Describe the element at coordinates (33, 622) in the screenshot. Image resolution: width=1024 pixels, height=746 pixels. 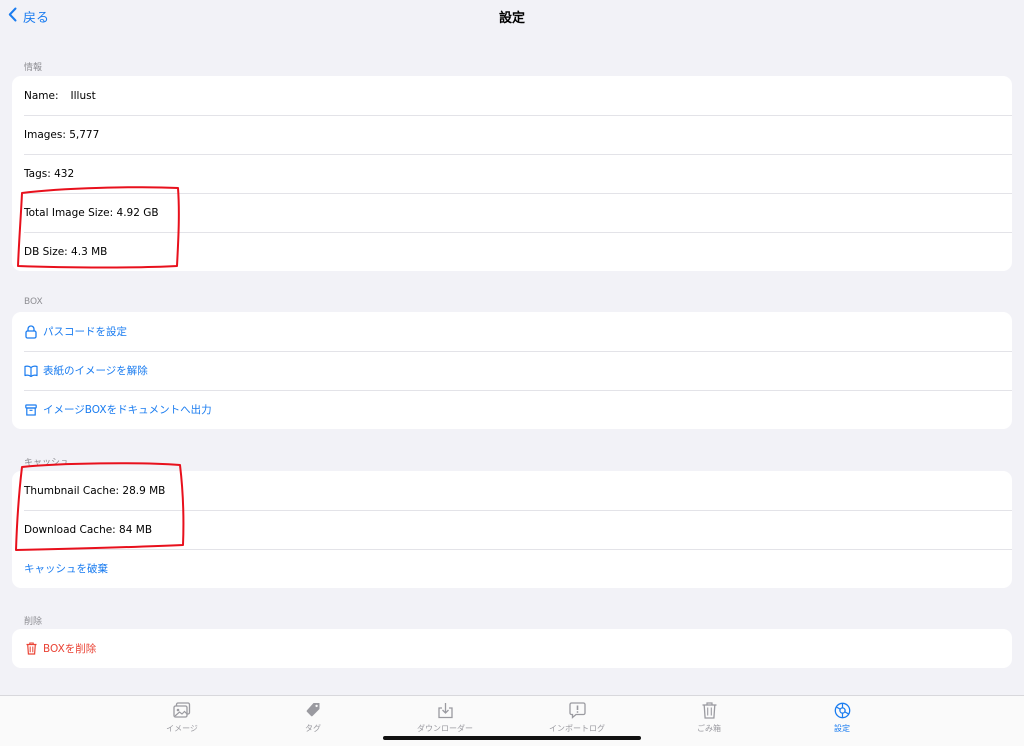
I see `section-header-delete: 削除` at that location.